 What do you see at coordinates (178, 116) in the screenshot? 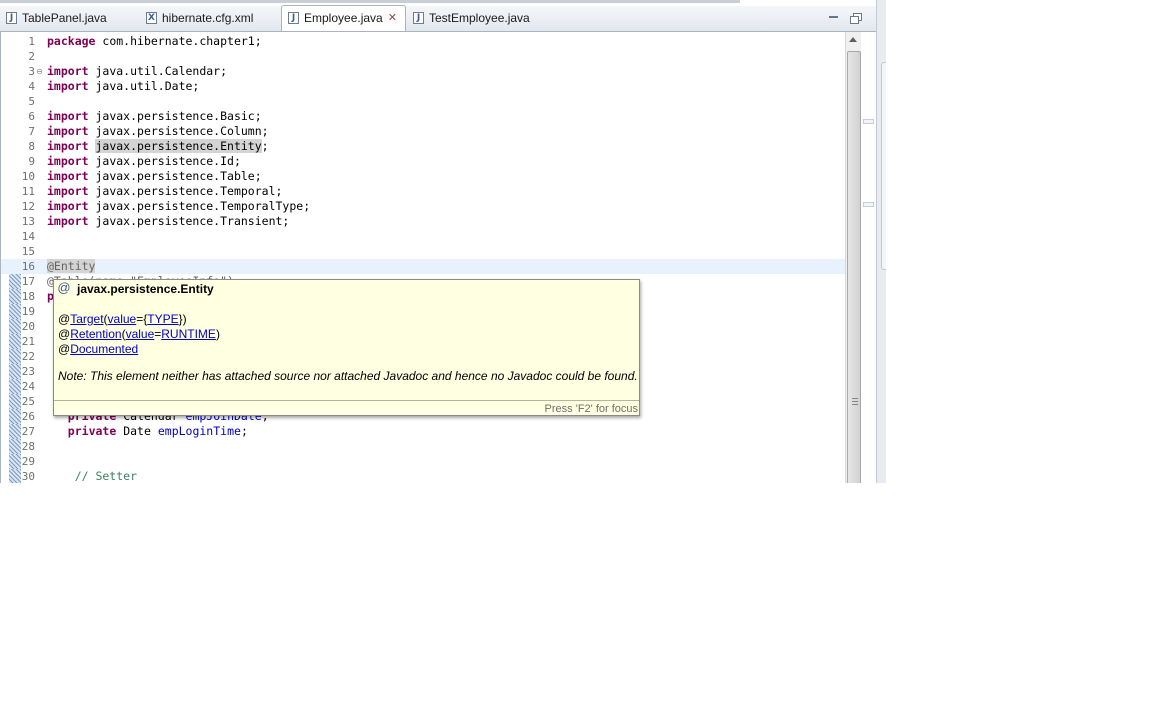
I see `code-token: javax.persistence.Basic;` at bounding box center [178, 116].